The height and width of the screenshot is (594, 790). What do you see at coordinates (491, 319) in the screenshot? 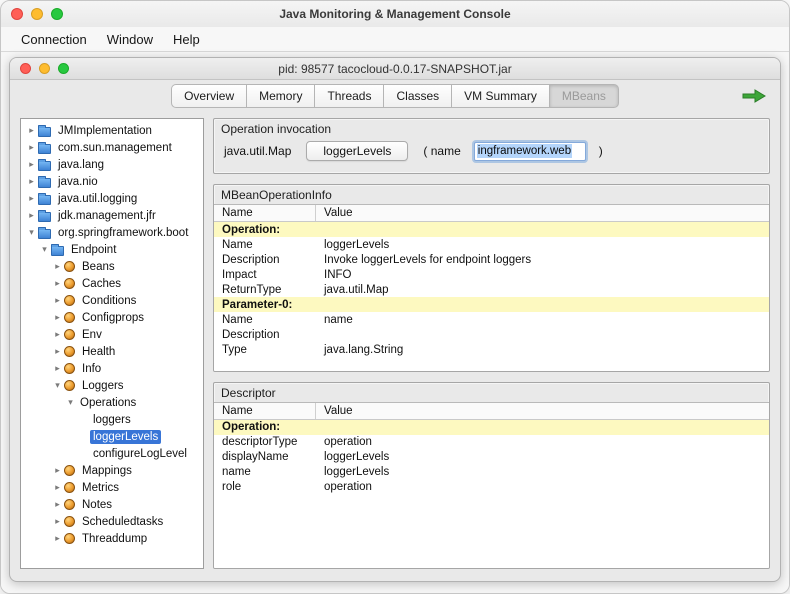
I see `table-row: Name name` at bounding box center [491, 319].